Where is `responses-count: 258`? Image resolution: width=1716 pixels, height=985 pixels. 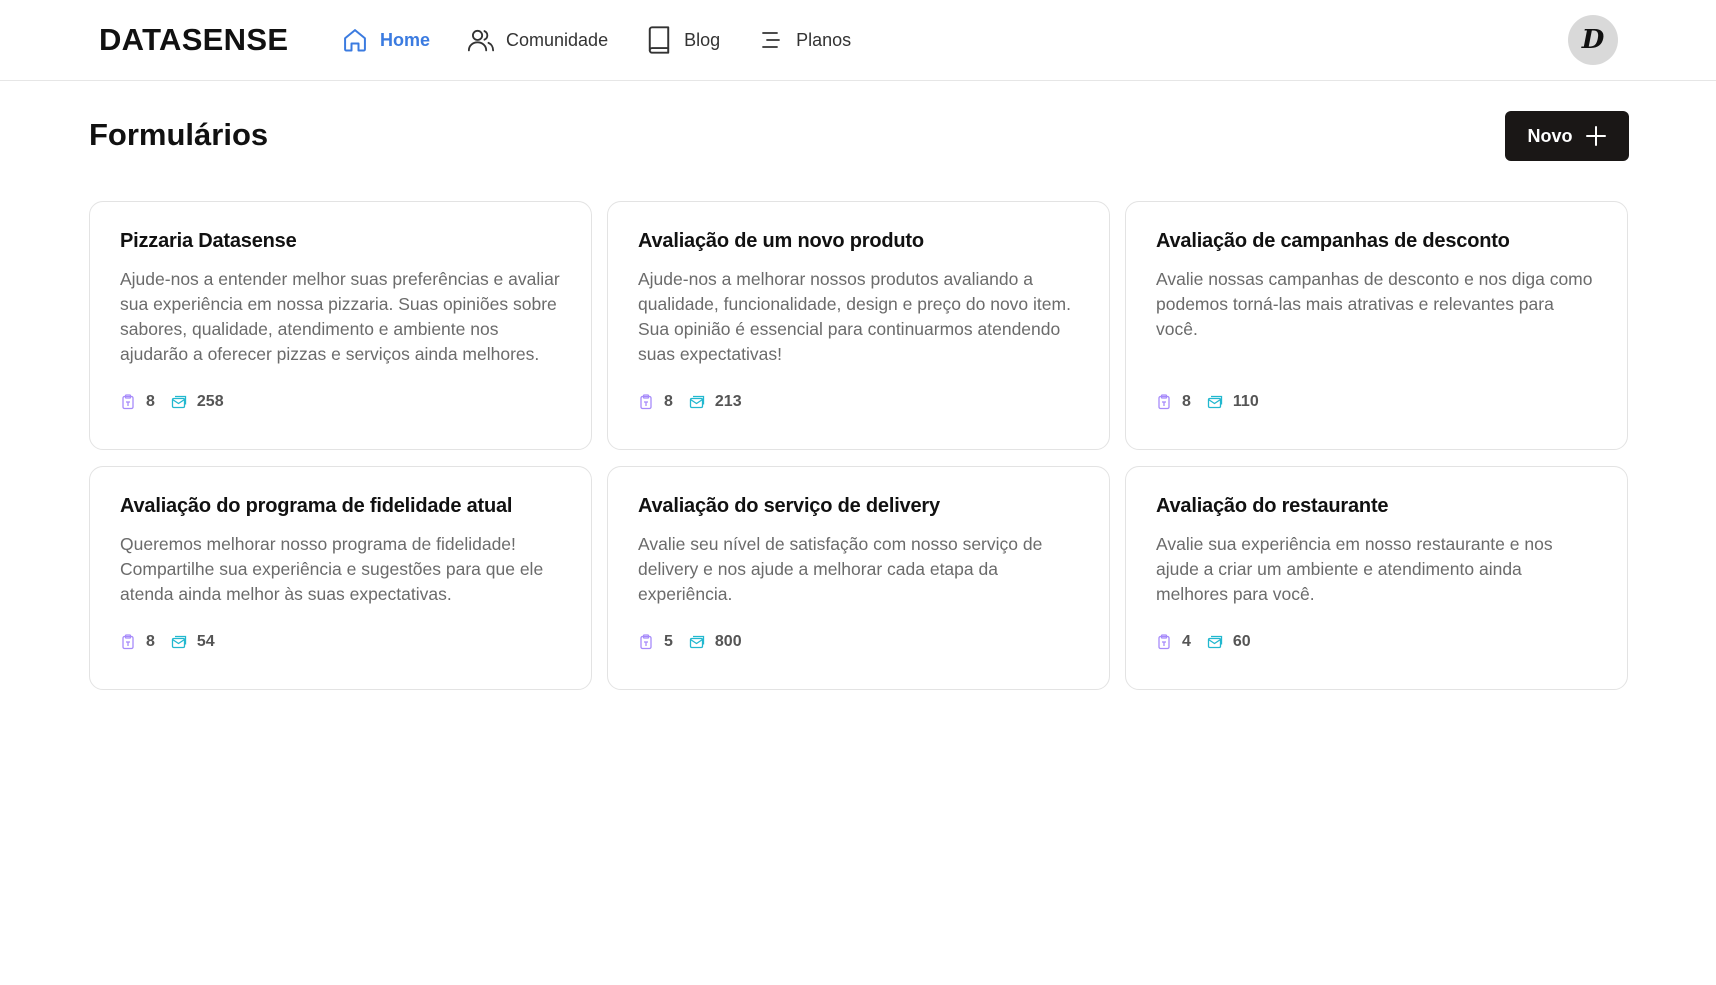 responses-count: 258 is located at coordinates (197, 402).